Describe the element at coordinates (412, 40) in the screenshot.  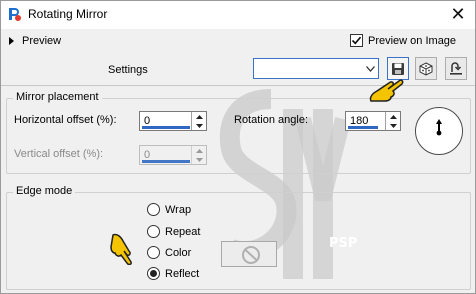
I see `preview-on-image-label: Preview on Image` at that location.